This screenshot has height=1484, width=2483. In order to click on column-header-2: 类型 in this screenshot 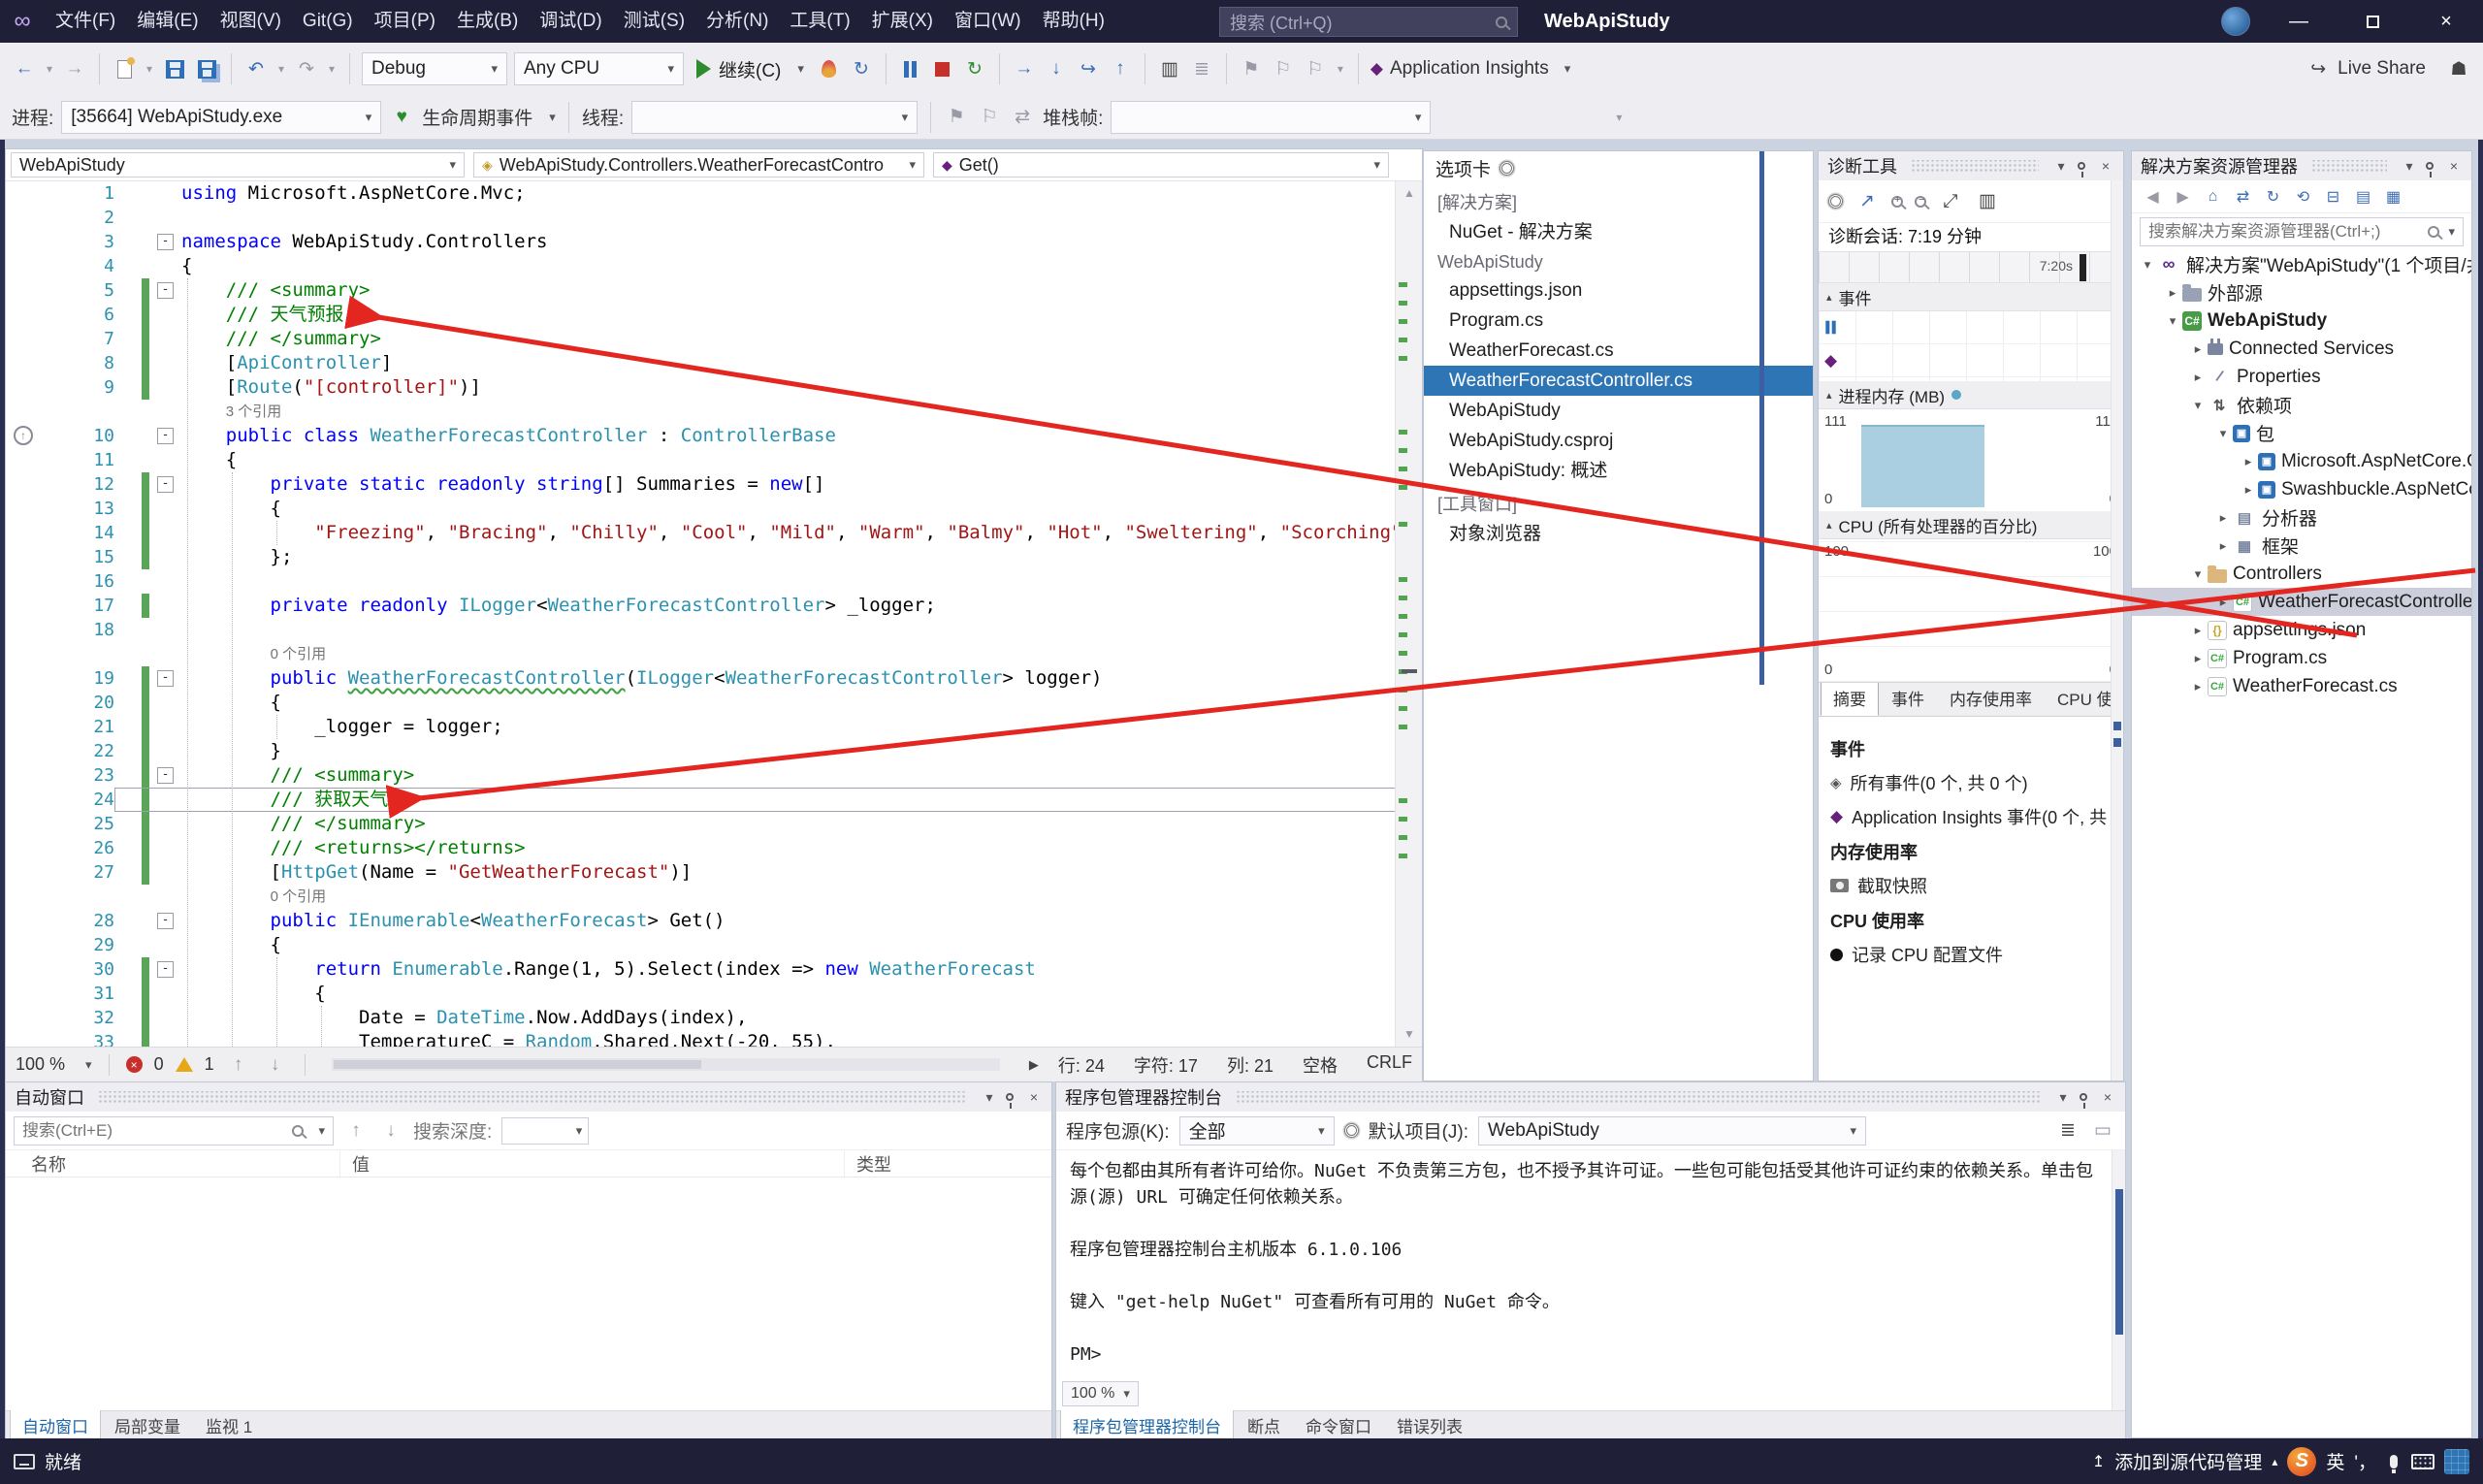, I will do `click(948, 1164)`.